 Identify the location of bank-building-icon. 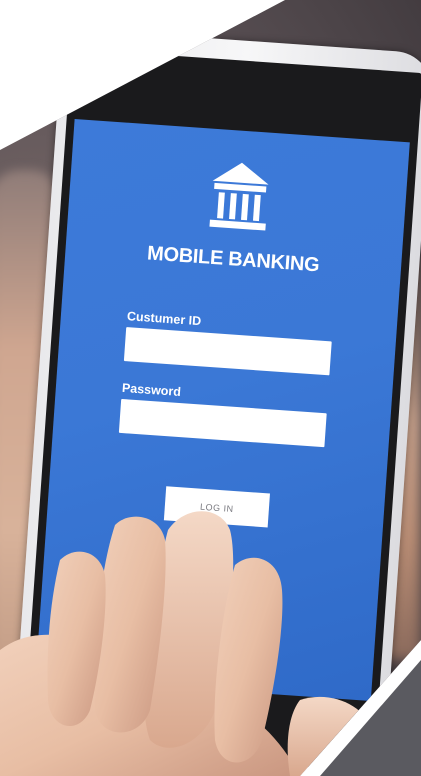
(239, 196).